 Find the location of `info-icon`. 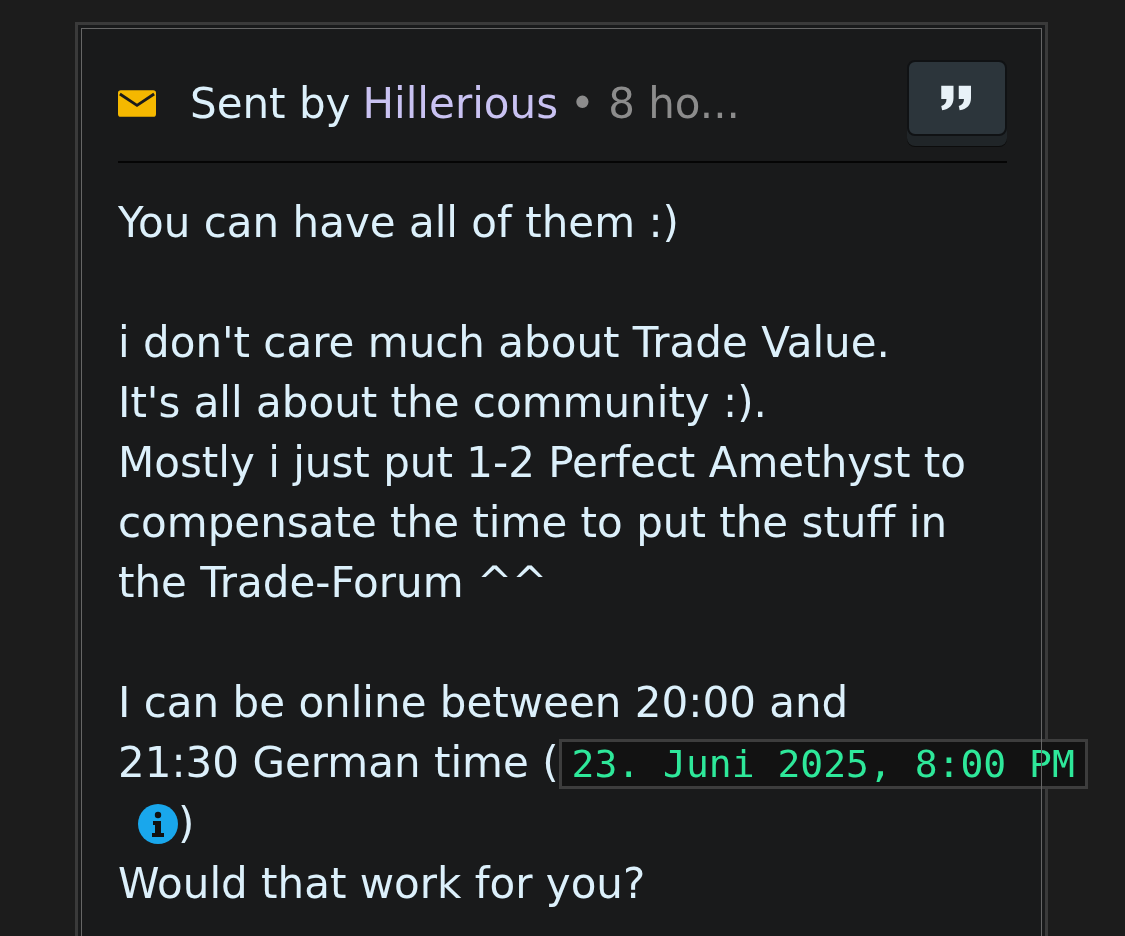

info-icon is located at coordinates (158, 824).